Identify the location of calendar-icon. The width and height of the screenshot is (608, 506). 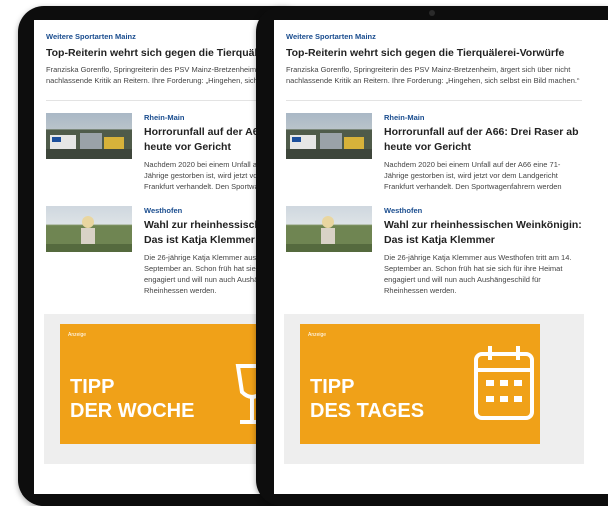
(504, 383).